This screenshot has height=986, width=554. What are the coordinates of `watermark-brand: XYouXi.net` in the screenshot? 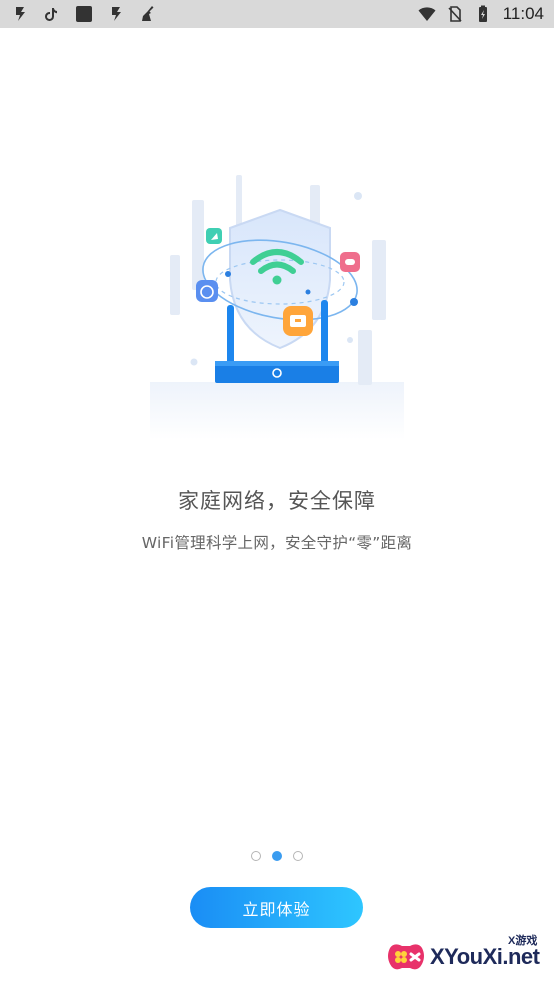 It's located at (485, 956).